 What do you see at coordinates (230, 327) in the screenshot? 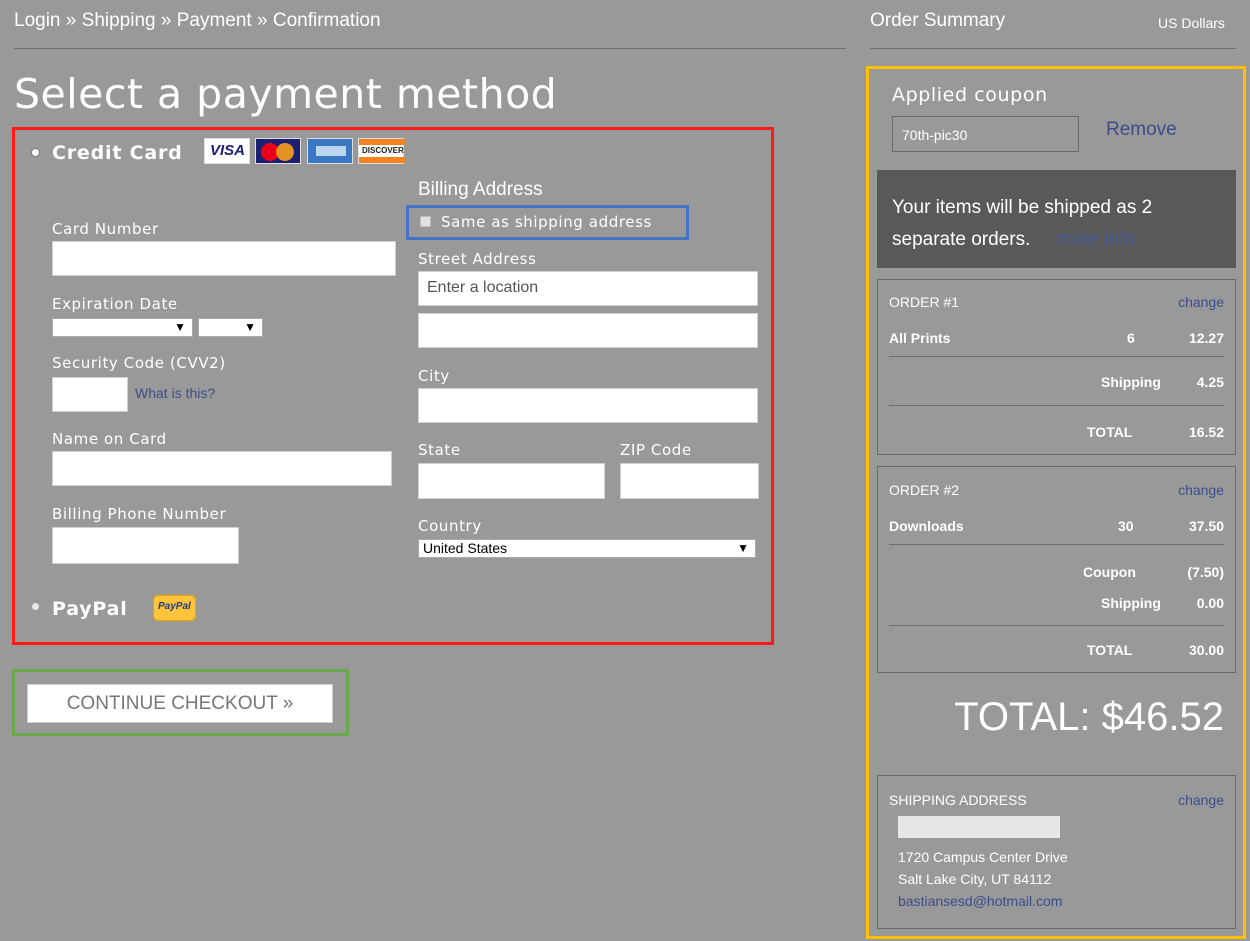
I see `expiration-year-select: ▼` at bounding box center [230, 327].